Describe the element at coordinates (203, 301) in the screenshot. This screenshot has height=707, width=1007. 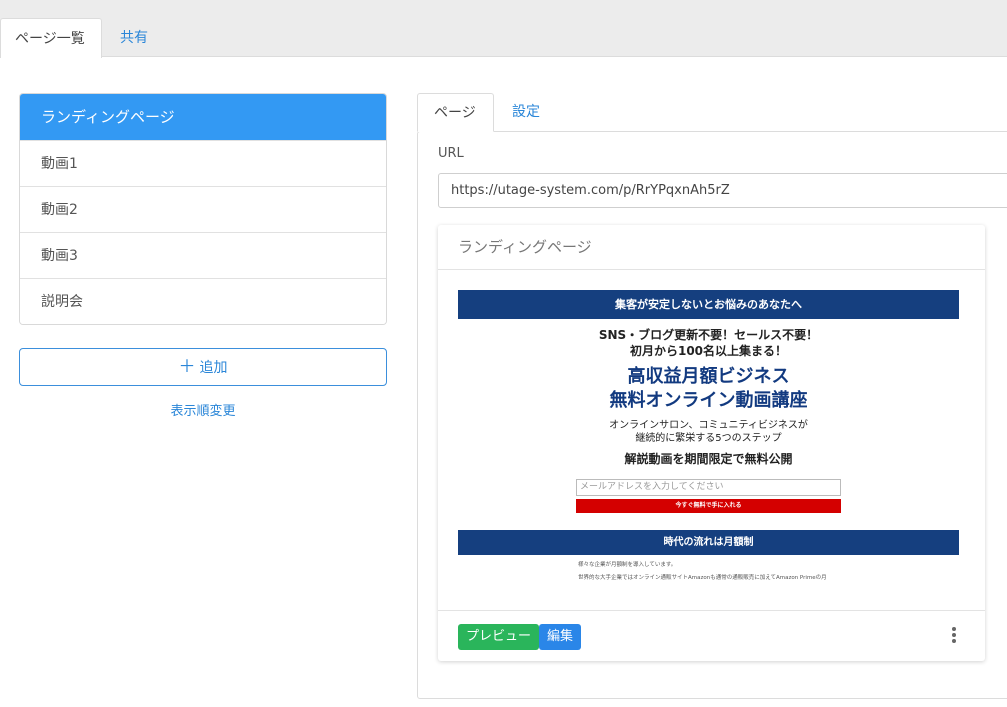
I see `list-item-briefing: 説明会` at that location.